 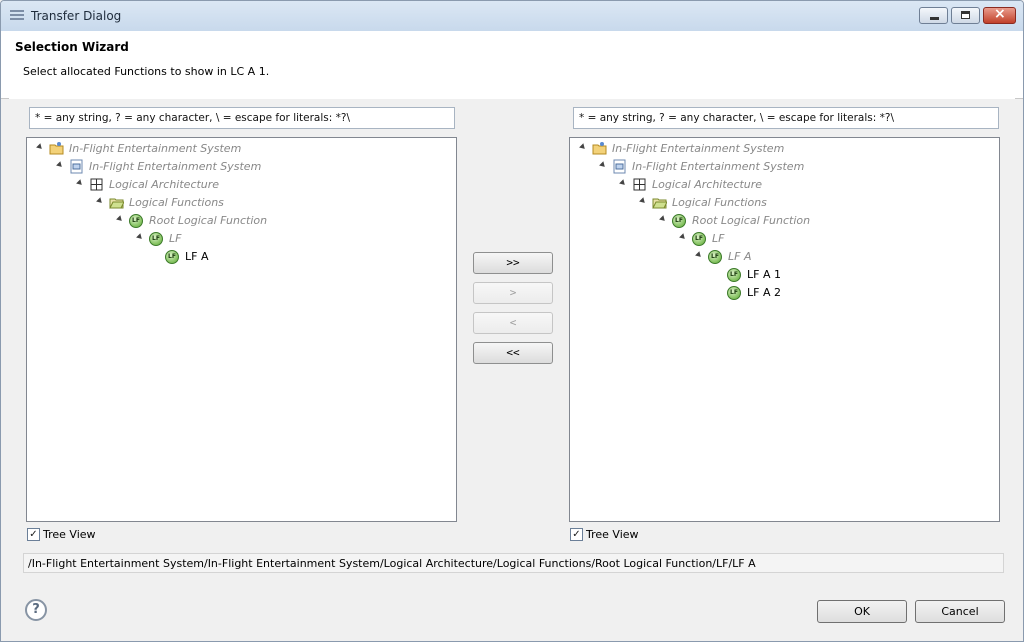 I want to click on ok-button: OK, so click(x=862, y=611).